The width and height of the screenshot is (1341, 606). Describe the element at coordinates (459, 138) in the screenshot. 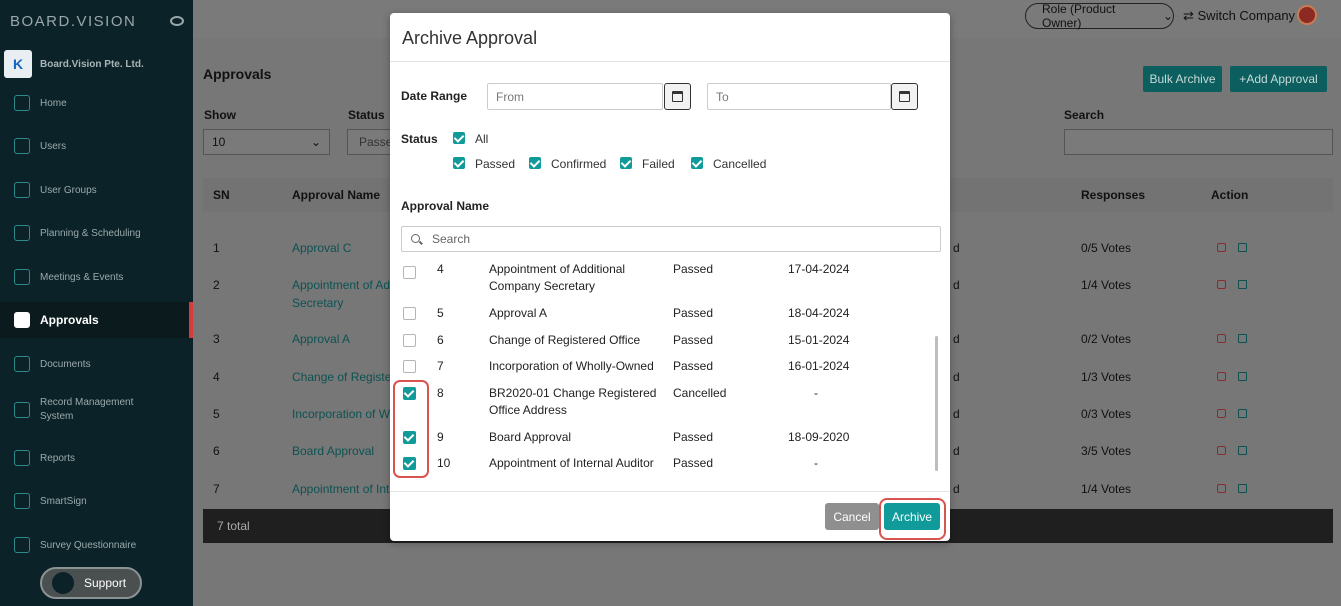

I see `status-all-checkbox` at that location.